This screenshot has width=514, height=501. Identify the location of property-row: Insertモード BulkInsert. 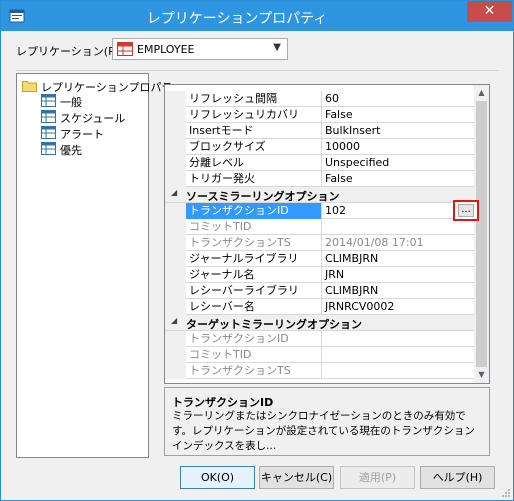
(319, 131).